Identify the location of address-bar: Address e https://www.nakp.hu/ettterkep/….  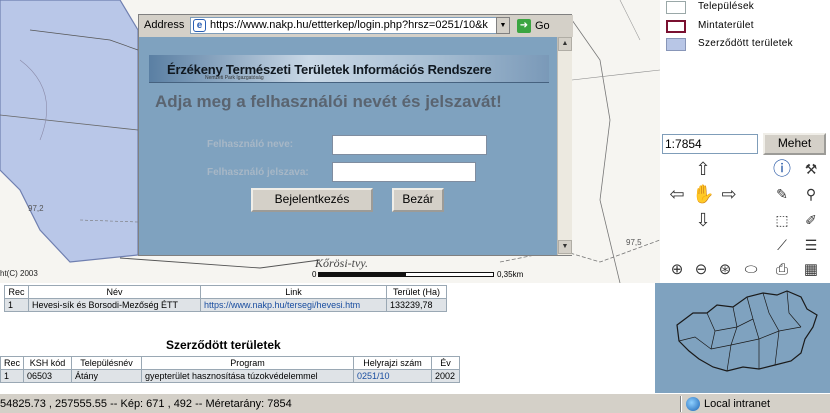
(356, 26).